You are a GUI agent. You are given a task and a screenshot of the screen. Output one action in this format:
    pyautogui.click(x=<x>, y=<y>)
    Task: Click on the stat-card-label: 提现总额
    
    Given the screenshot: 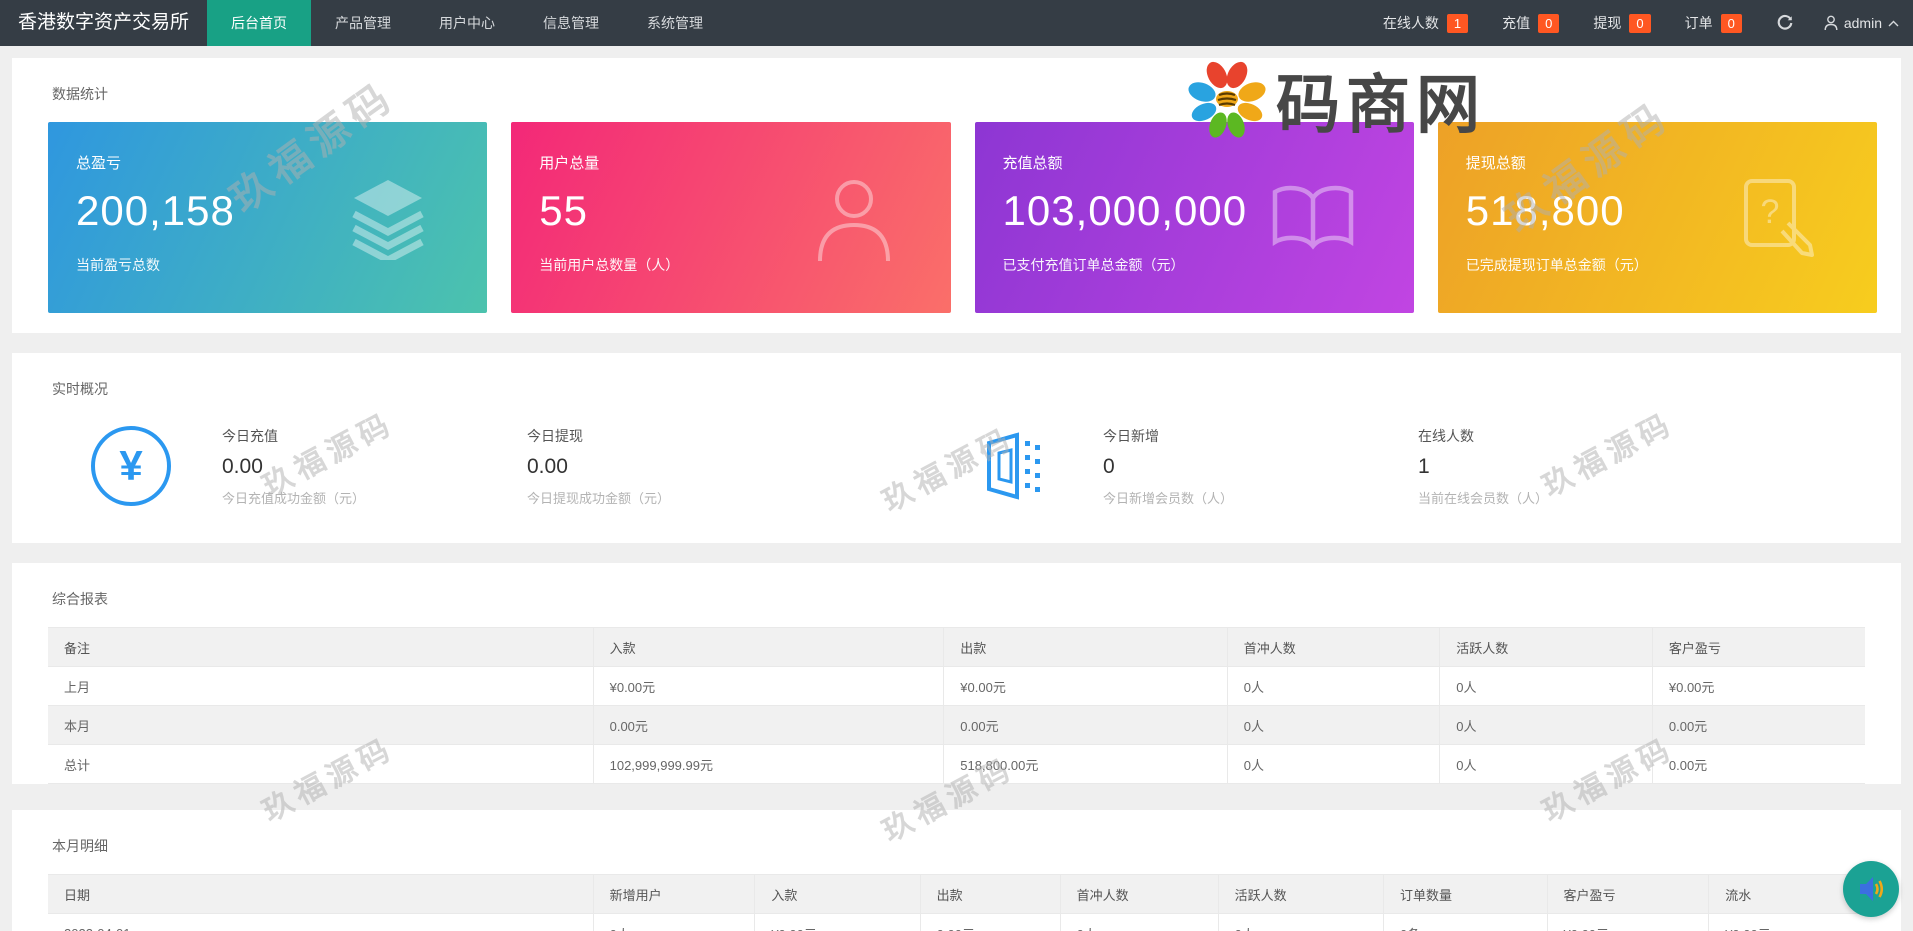 What is the action you would take?
    pyautogui.click(x=1495, y=163)
    